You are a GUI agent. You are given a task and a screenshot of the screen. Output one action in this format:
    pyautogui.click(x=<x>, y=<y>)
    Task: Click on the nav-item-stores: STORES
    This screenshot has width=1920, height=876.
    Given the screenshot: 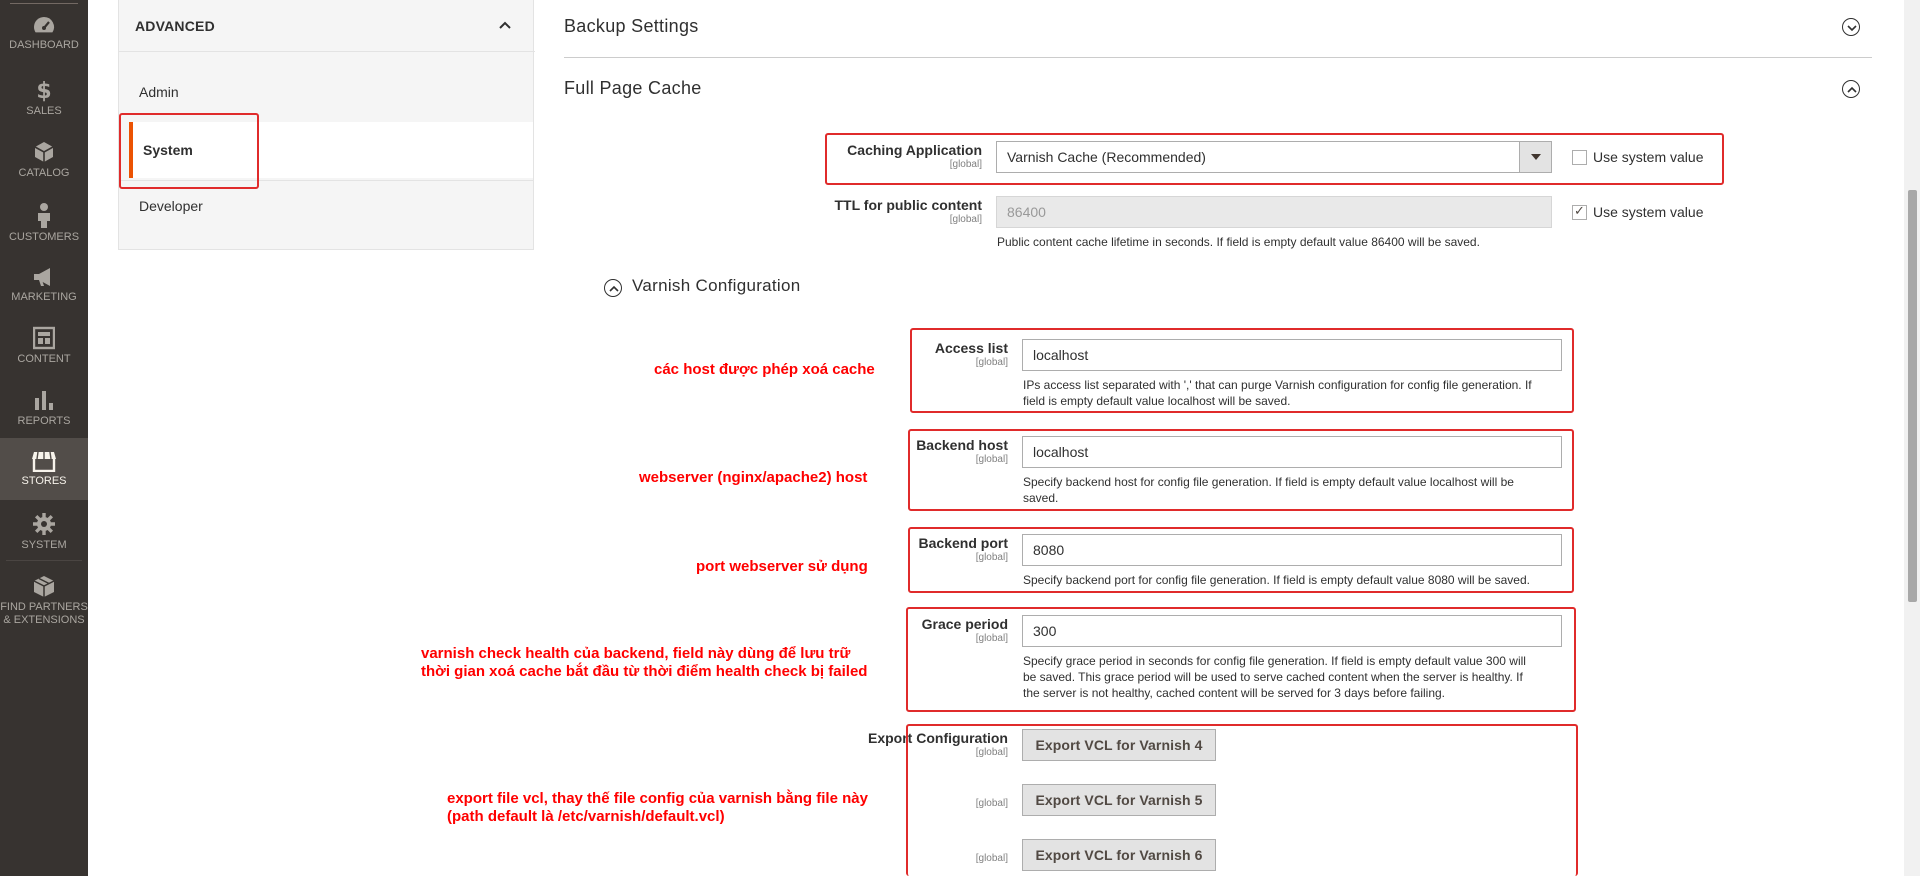 What is the action you would take?
    pyautogui.click(x=44, y=469)
    